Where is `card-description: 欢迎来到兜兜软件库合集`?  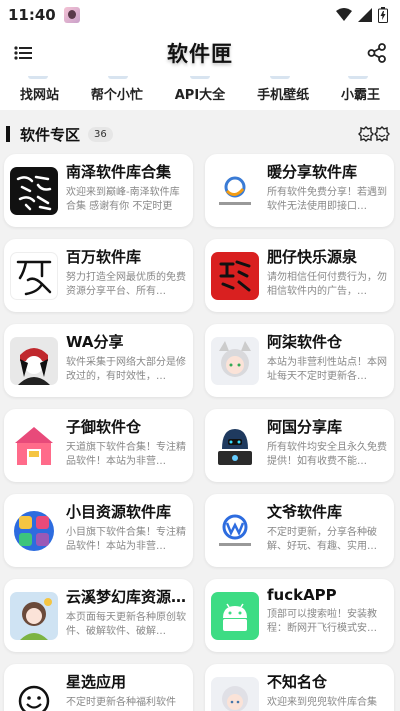 card-description: 欢迎来到兜兜软件库合集 is located at coordinates (322, 702).